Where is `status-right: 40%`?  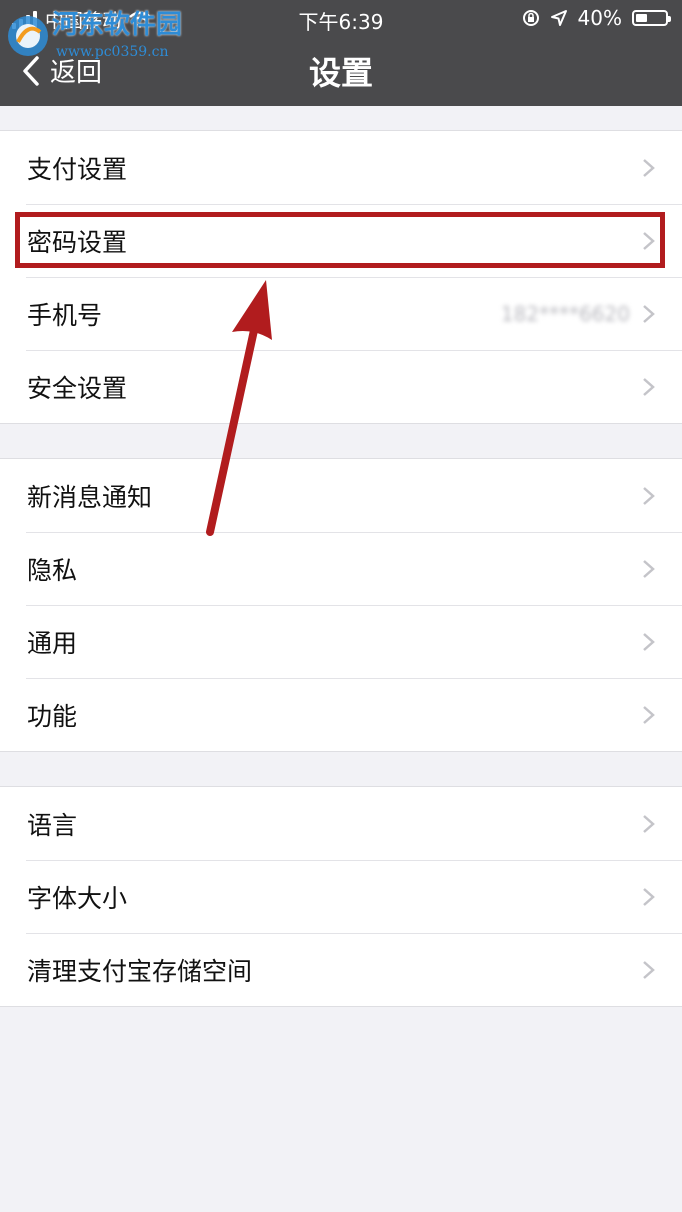
status-right: 40% is located at coordinates (596, 18).